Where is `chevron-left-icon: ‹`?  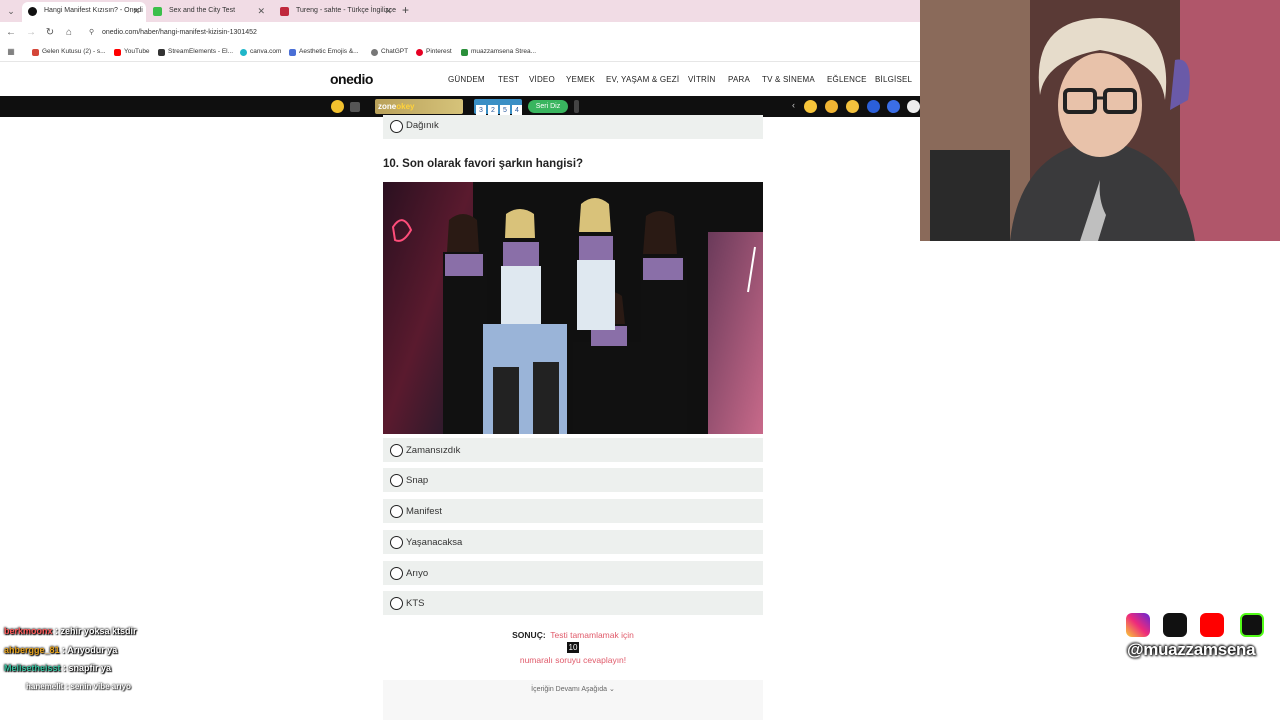
chevron-left-icon: ‹ is located at coordinates (793, 105).